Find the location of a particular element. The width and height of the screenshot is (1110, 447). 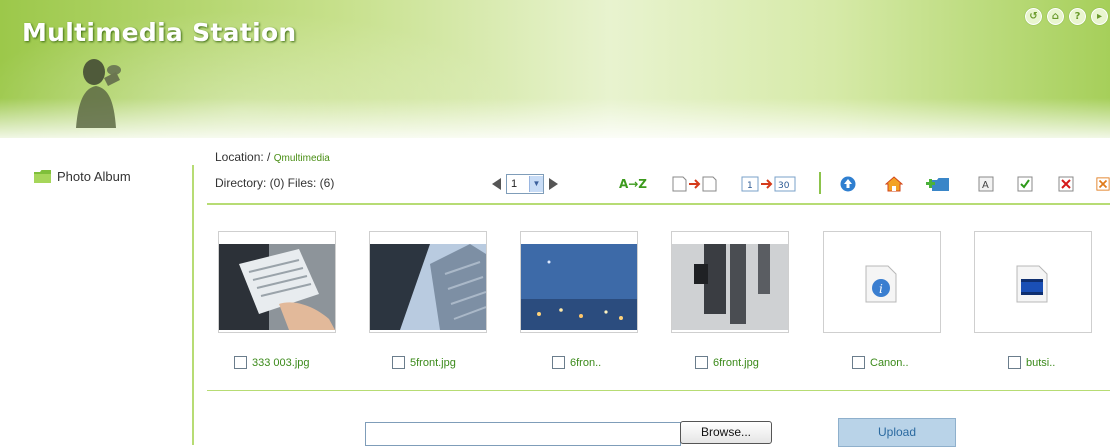

logout-icon: ▸ is located at coordinates (1099, 16).